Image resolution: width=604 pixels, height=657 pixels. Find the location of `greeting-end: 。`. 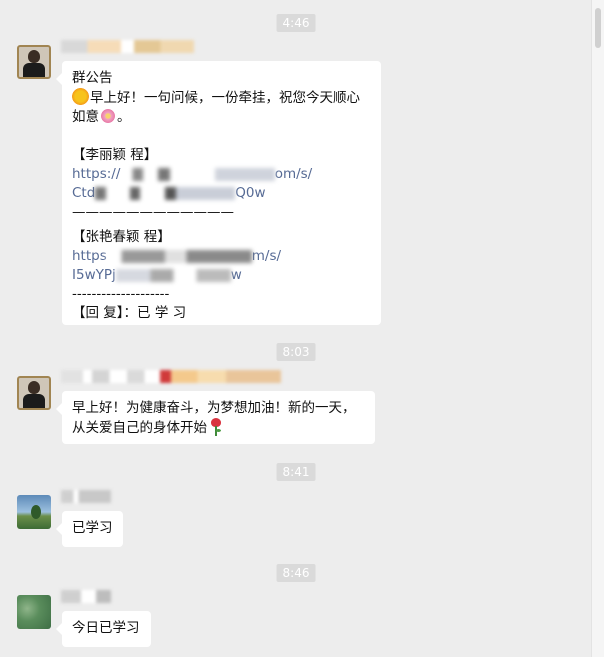

greeting-end: 。 is located at coordinates (124, 117).